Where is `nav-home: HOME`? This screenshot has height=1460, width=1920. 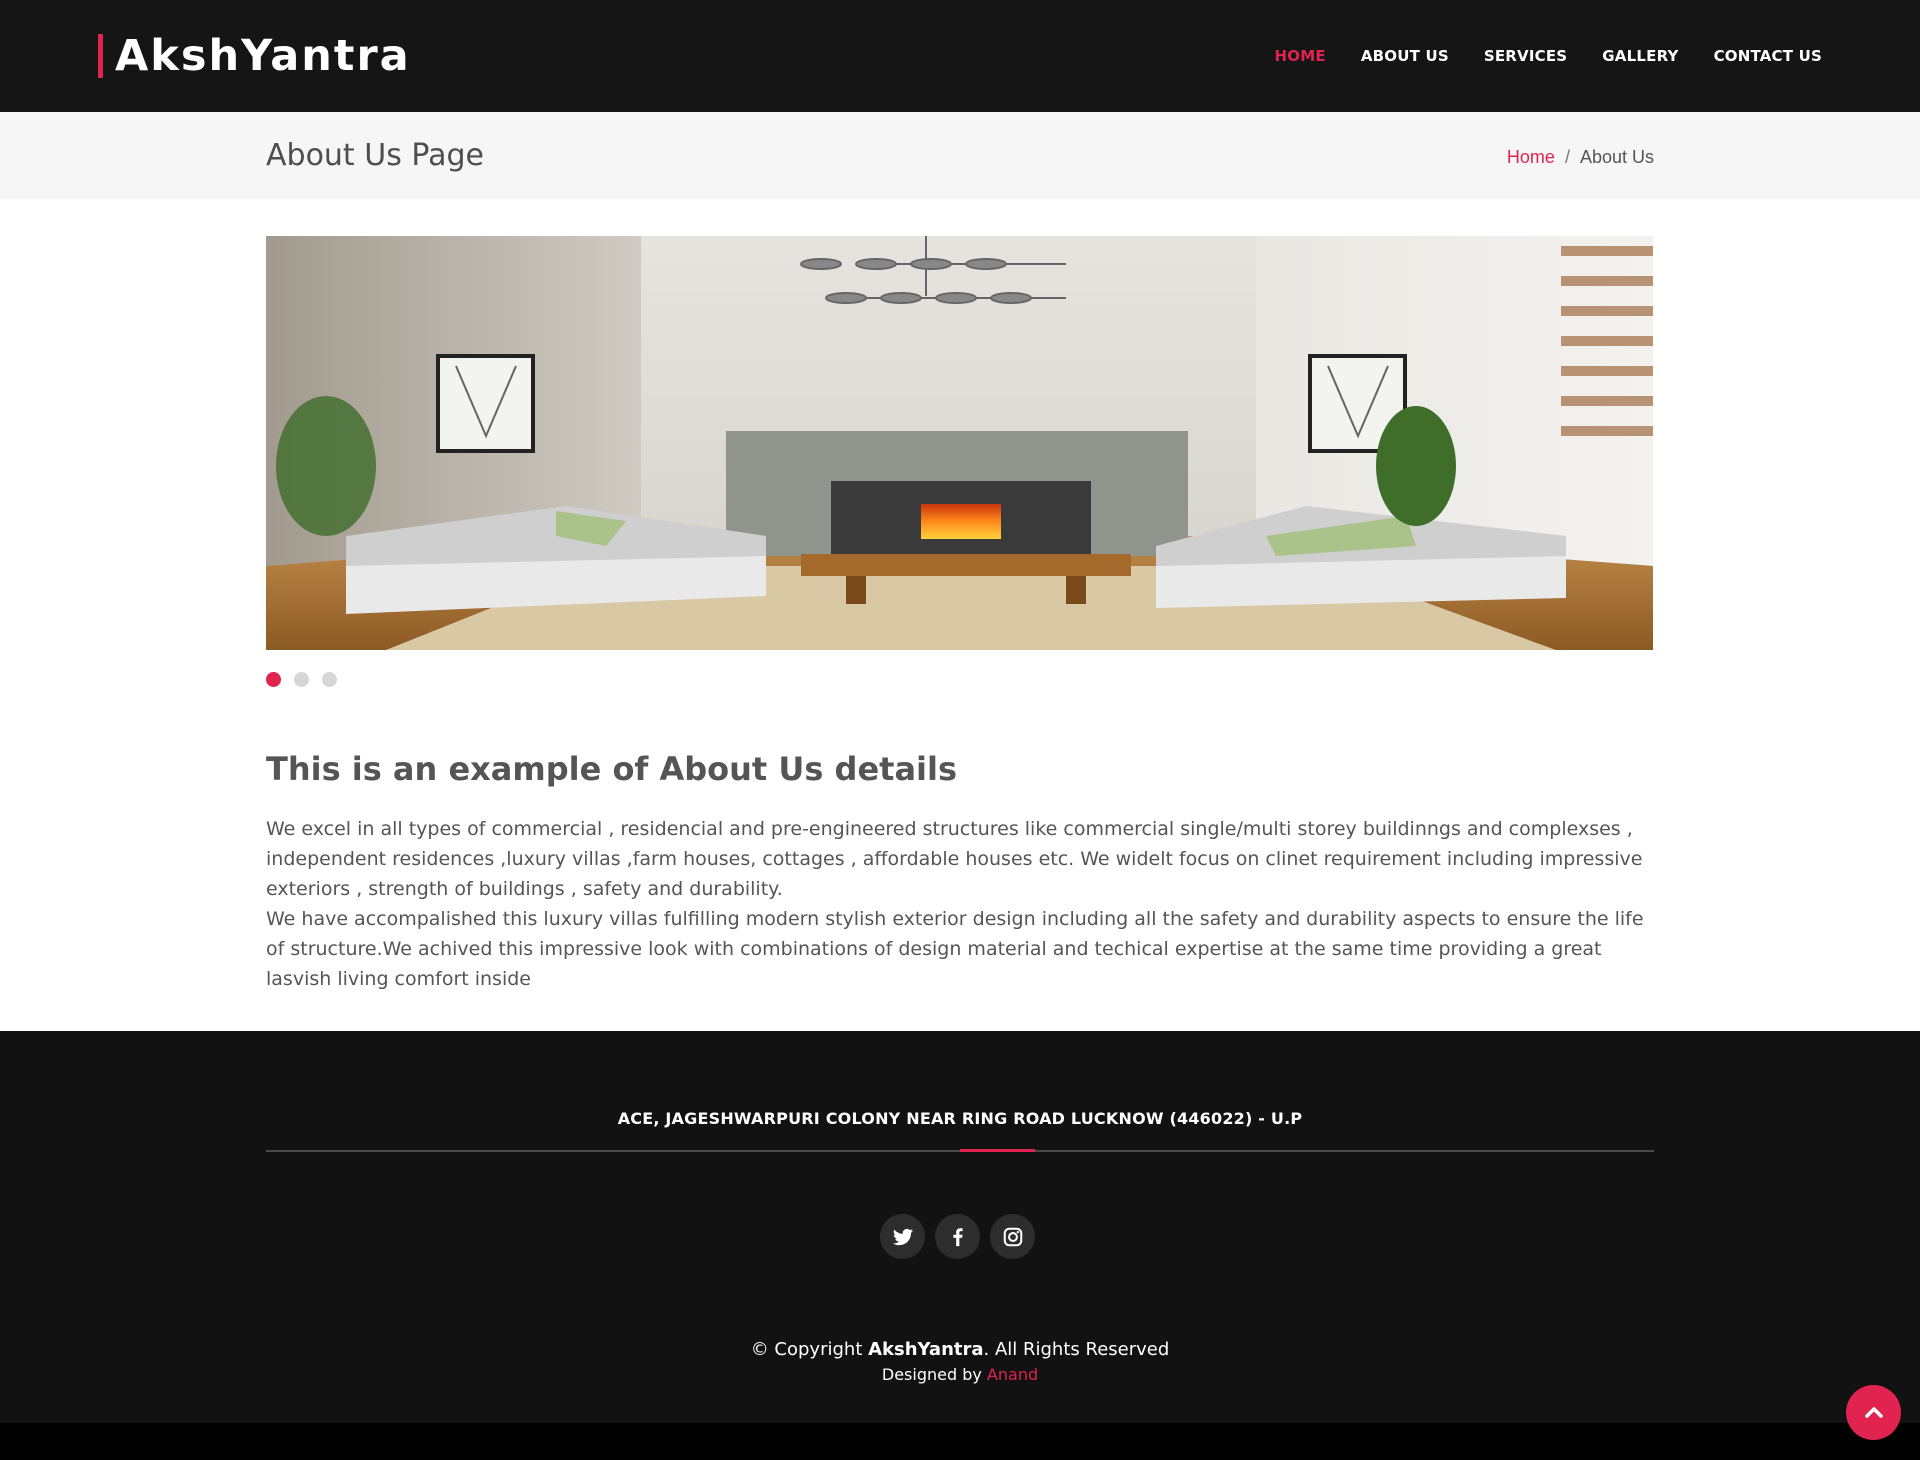
nav-home: HOME is located at coordinates (1300, 56).